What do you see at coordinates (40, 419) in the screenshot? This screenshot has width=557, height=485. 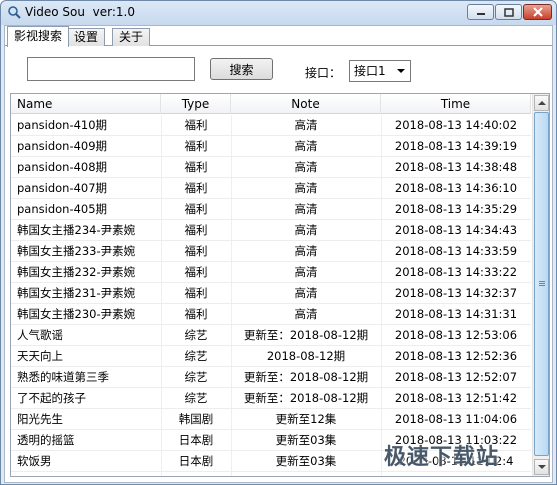 I see `cell-name: 阳光先生` at bounding box center [40, 419].